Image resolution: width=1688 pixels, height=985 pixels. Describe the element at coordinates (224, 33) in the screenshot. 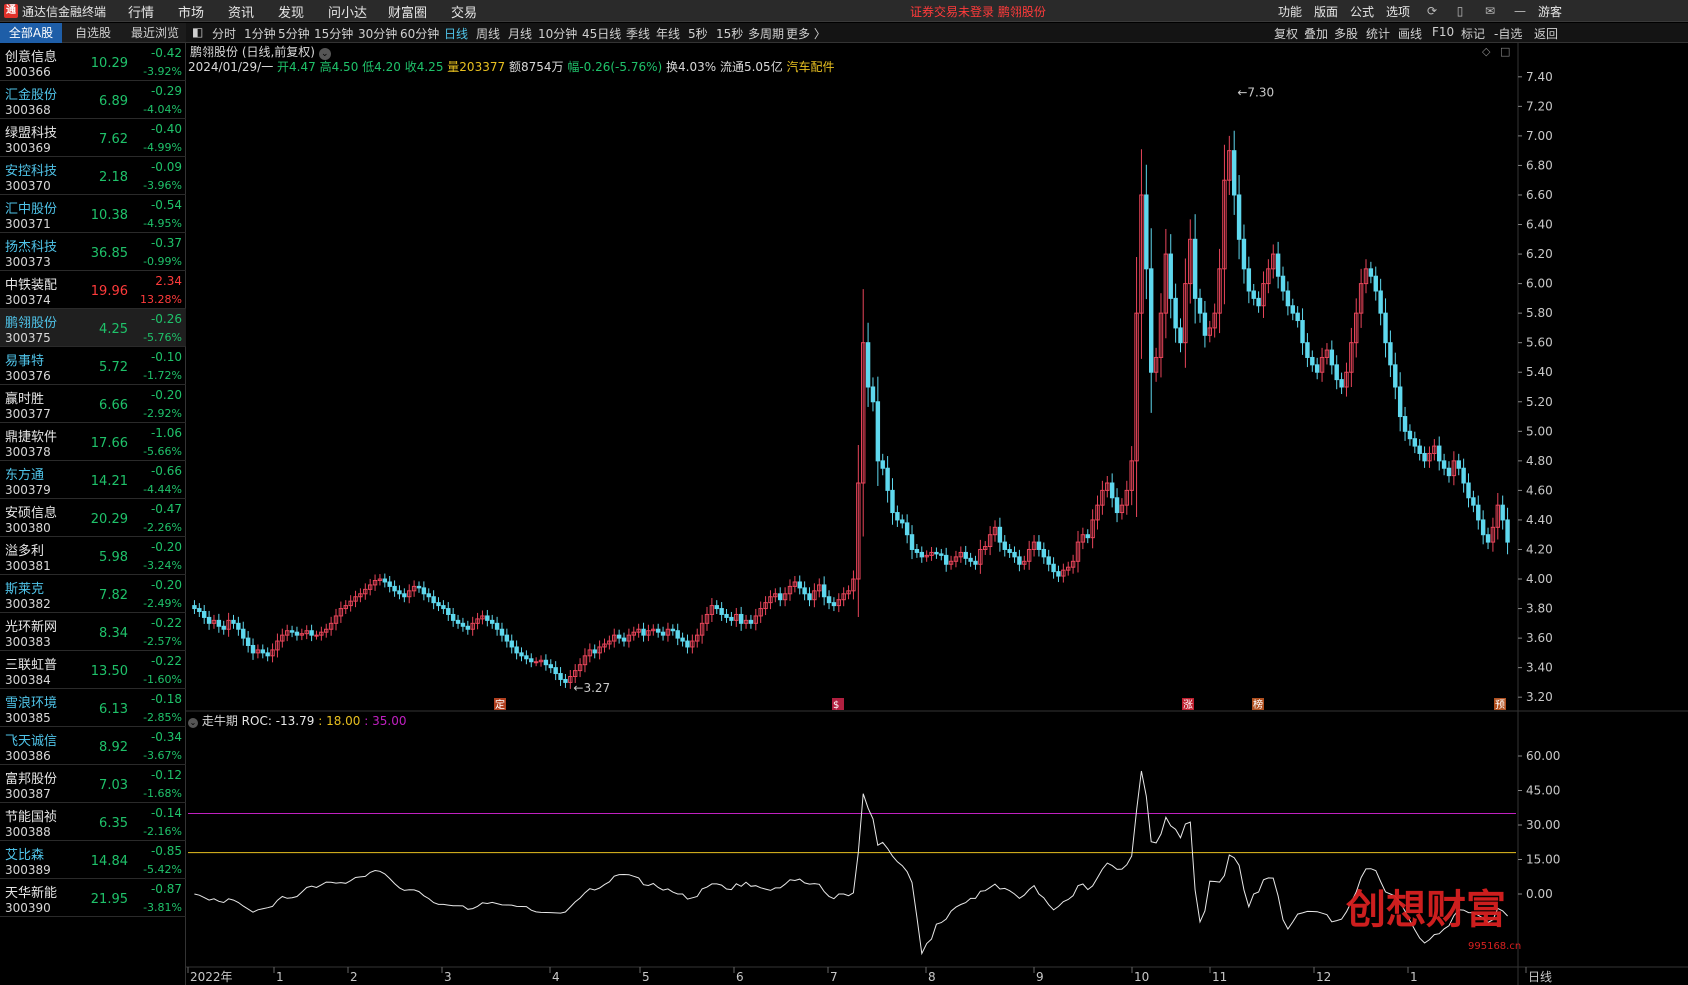

I see `period-tab: 分时` at that location.